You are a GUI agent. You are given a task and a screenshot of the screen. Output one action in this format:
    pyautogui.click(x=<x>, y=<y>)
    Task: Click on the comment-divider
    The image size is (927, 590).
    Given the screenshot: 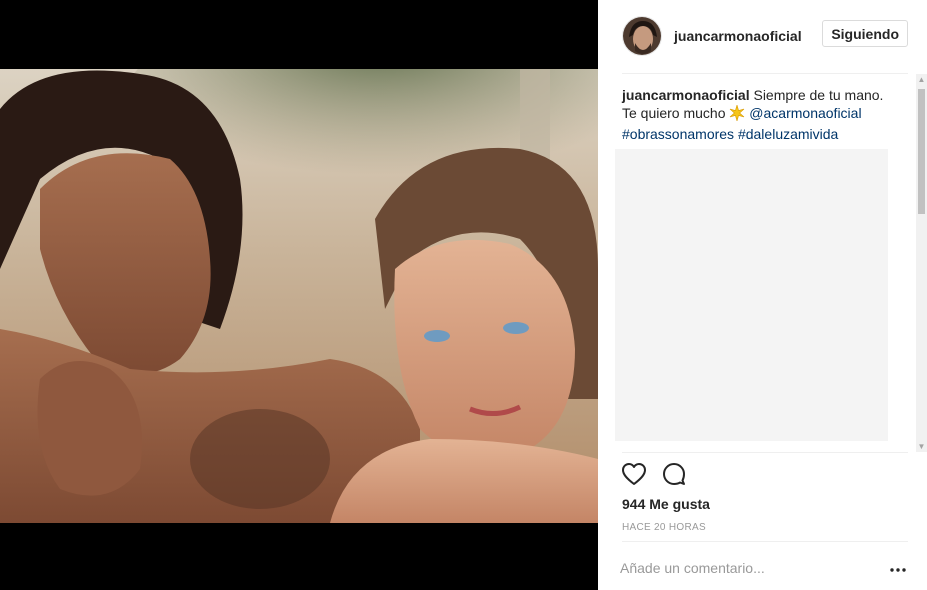 What is the action you would take?
    pyautogui.click(x=765, y=541)
    